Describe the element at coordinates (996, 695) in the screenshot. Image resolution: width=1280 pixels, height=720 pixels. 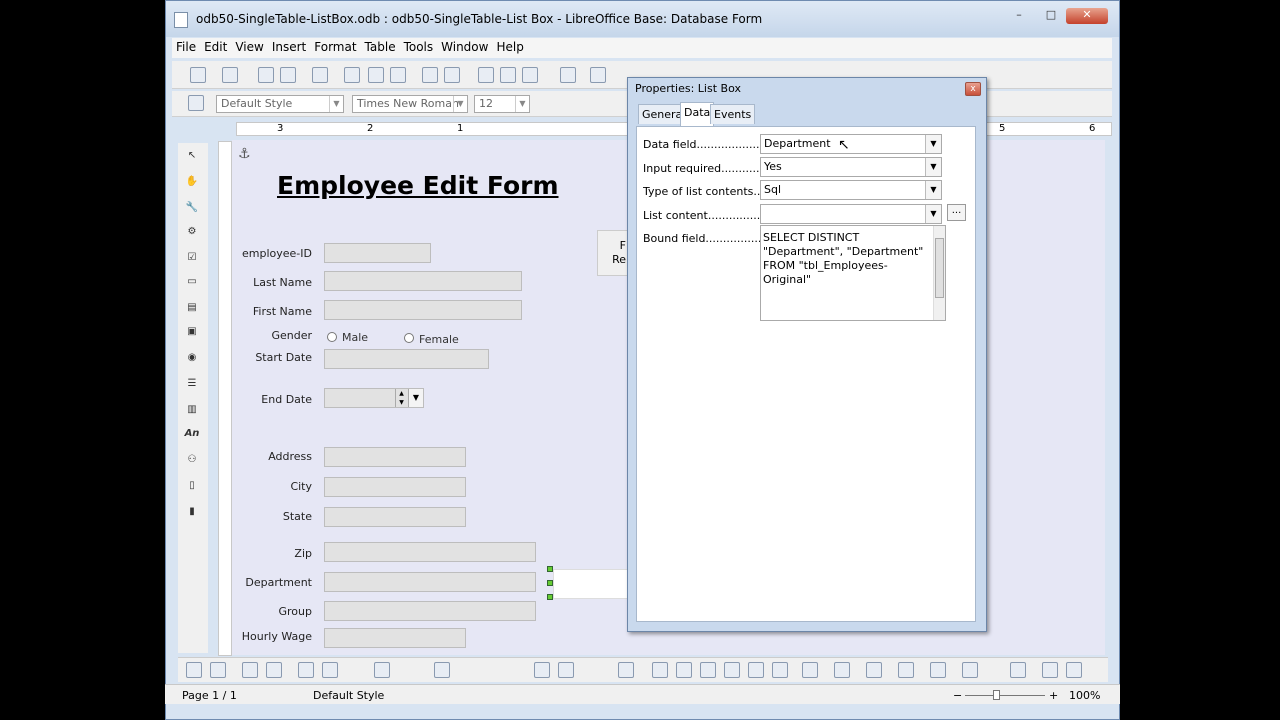
I see `zoom-slider-thumb` at that location.